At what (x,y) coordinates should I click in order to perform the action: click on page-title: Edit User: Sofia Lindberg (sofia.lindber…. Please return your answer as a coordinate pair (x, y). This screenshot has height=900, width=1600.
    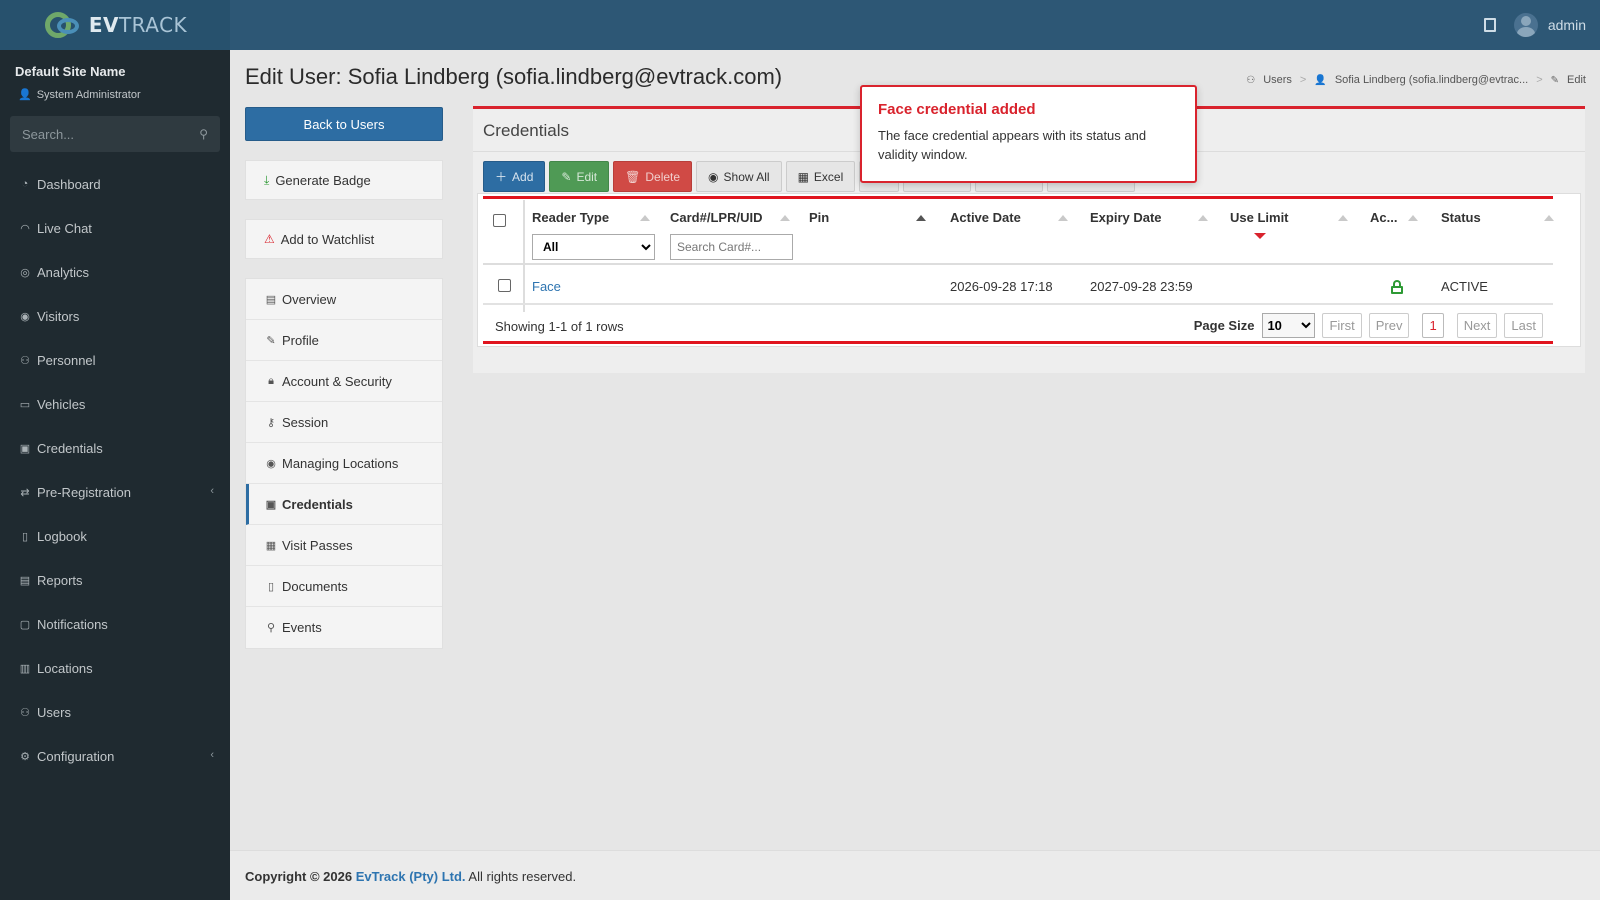
    Looking at the image, I should click on (514, 76).